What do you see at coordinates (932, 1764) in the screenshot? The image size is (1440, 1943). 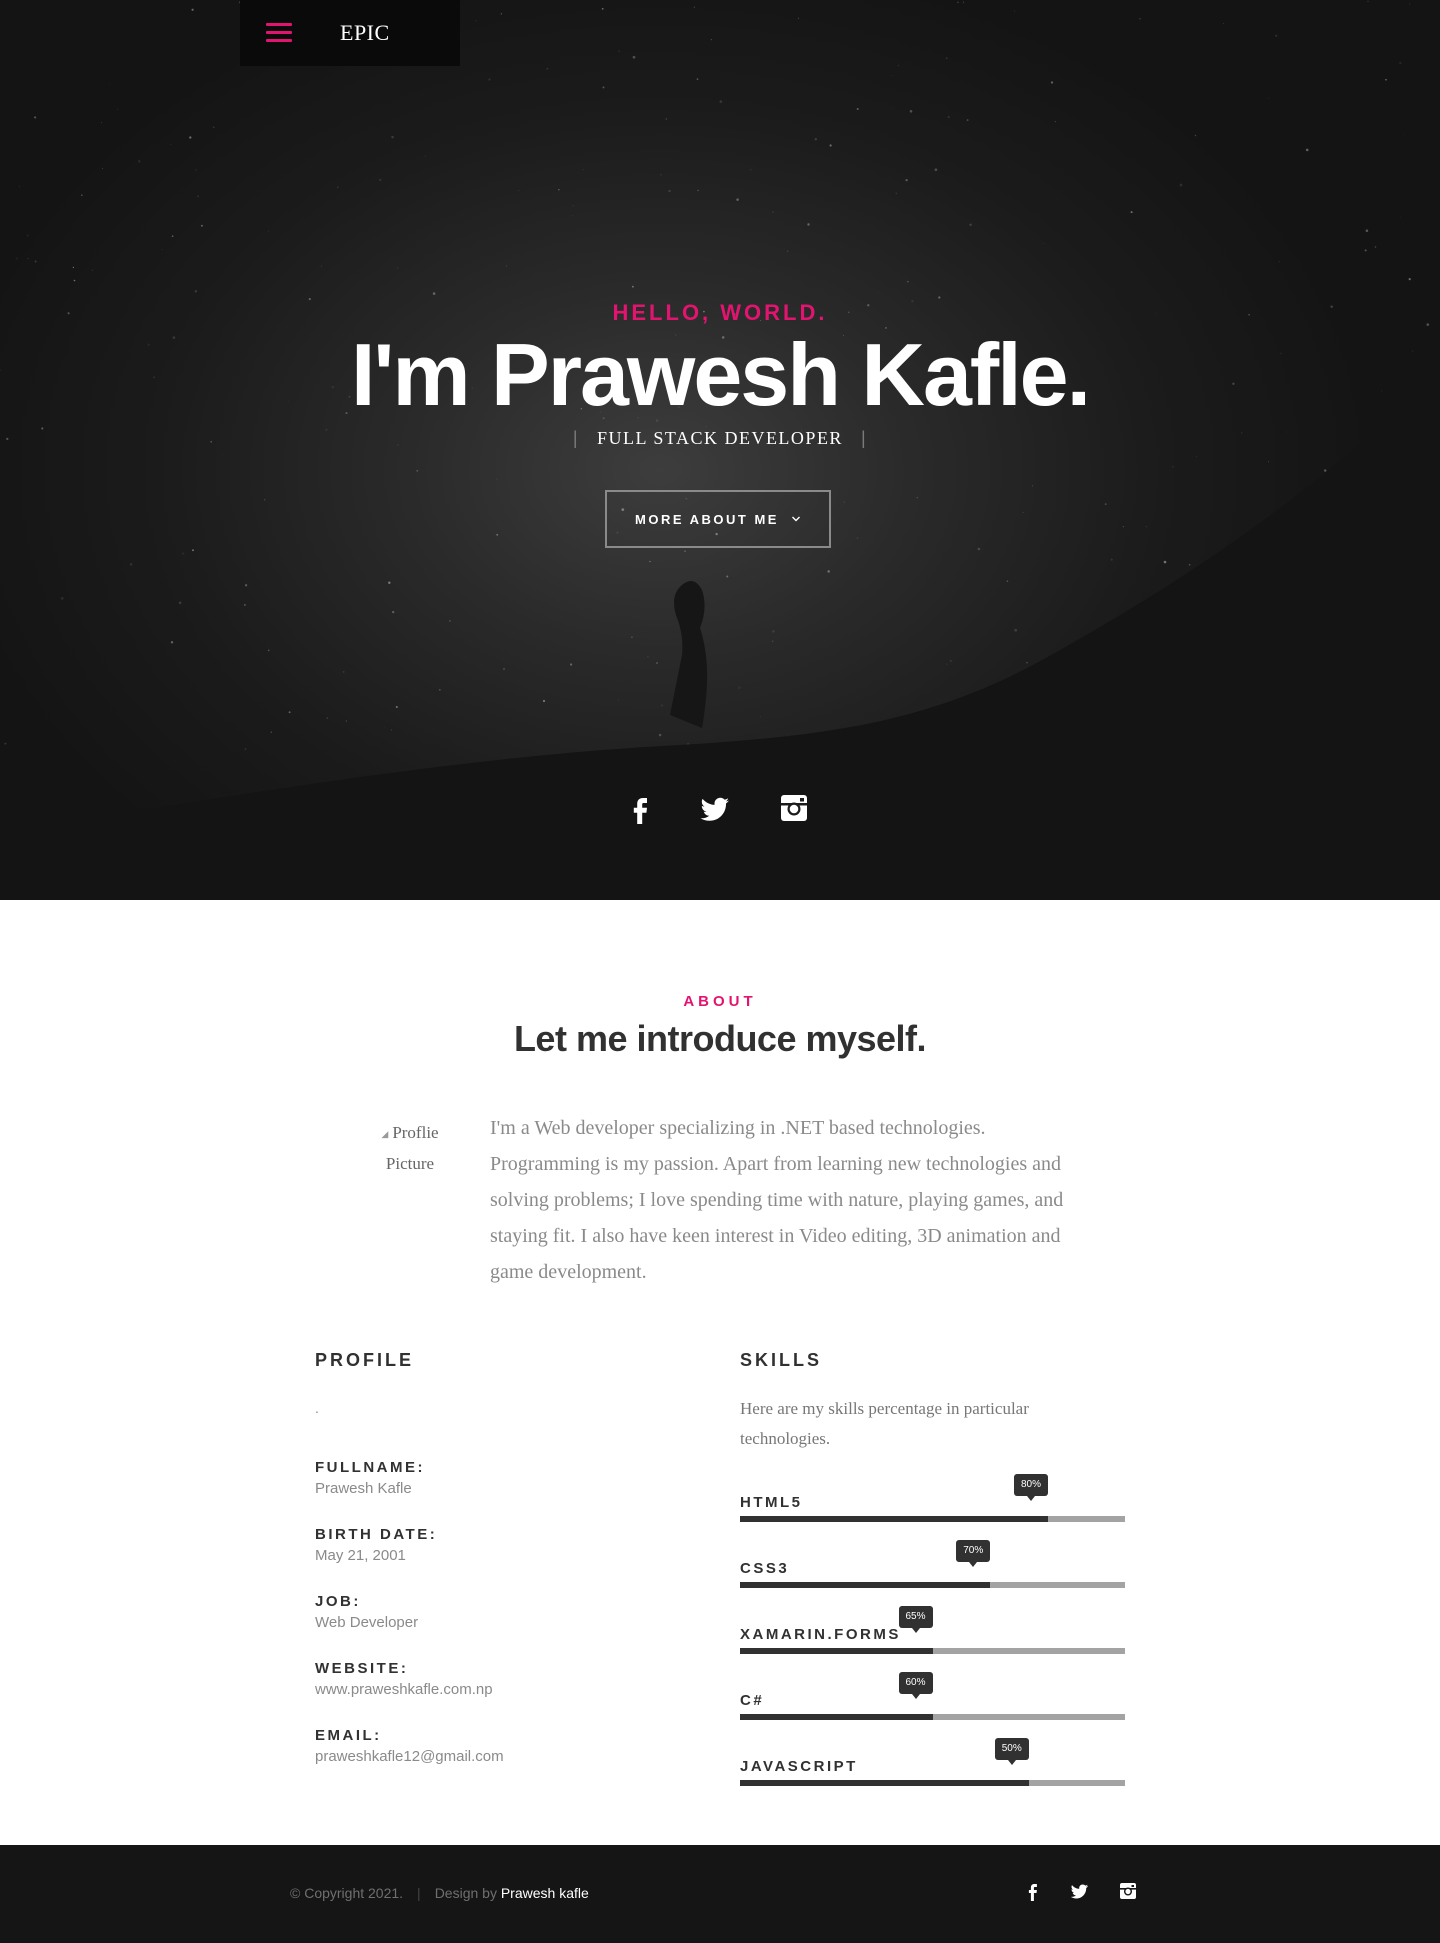 I see `skill-javascript: JAVASCRIPT 50%` at bounding box center [932, 1764].